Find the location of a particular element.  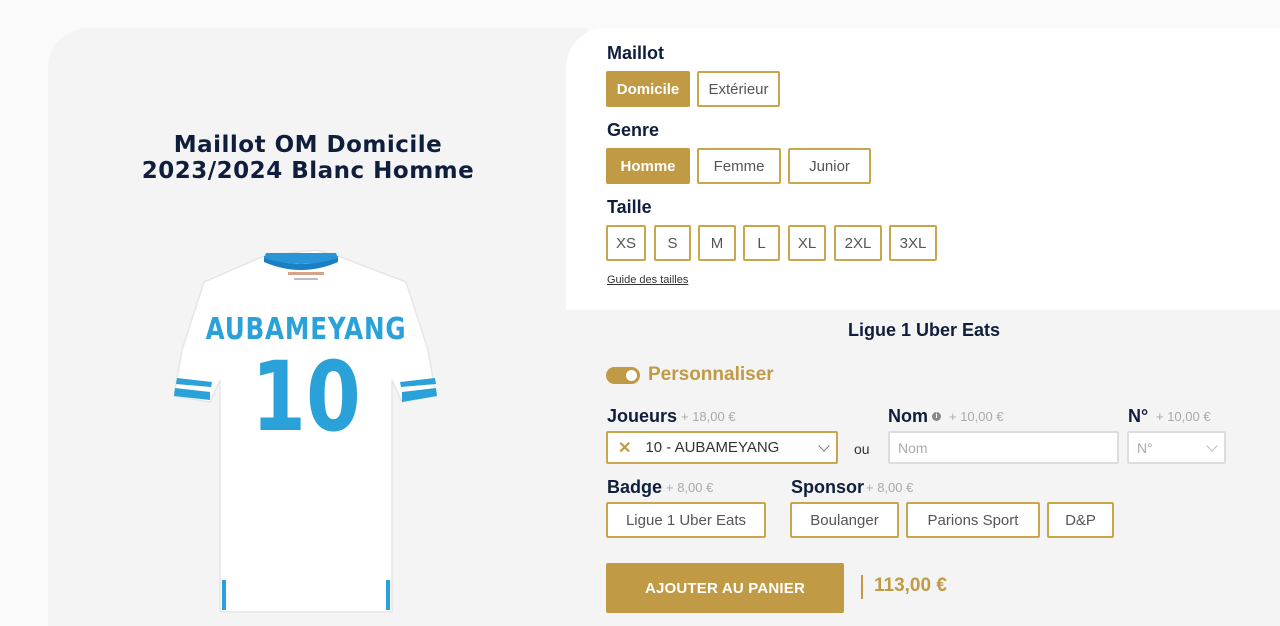

size-option-l: L is located at coordinates (761, 243).